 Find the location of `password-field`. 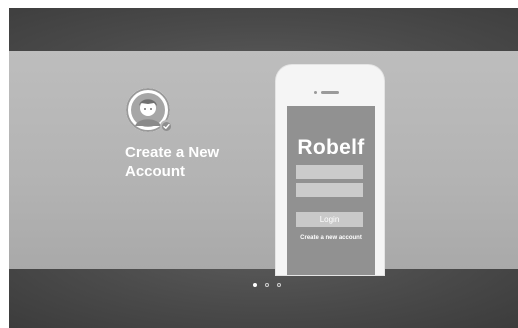

password-field is located at coordinates (329, 190).